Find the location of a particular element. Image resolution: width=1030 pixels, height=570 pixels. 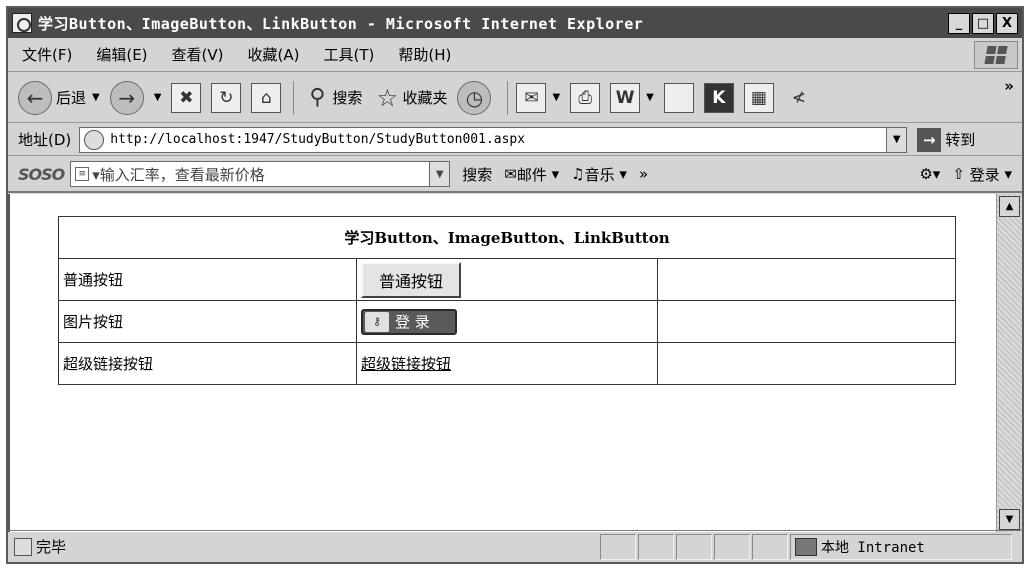

scroll-up-icon: ▲ is located at coordinates (1009, 206).